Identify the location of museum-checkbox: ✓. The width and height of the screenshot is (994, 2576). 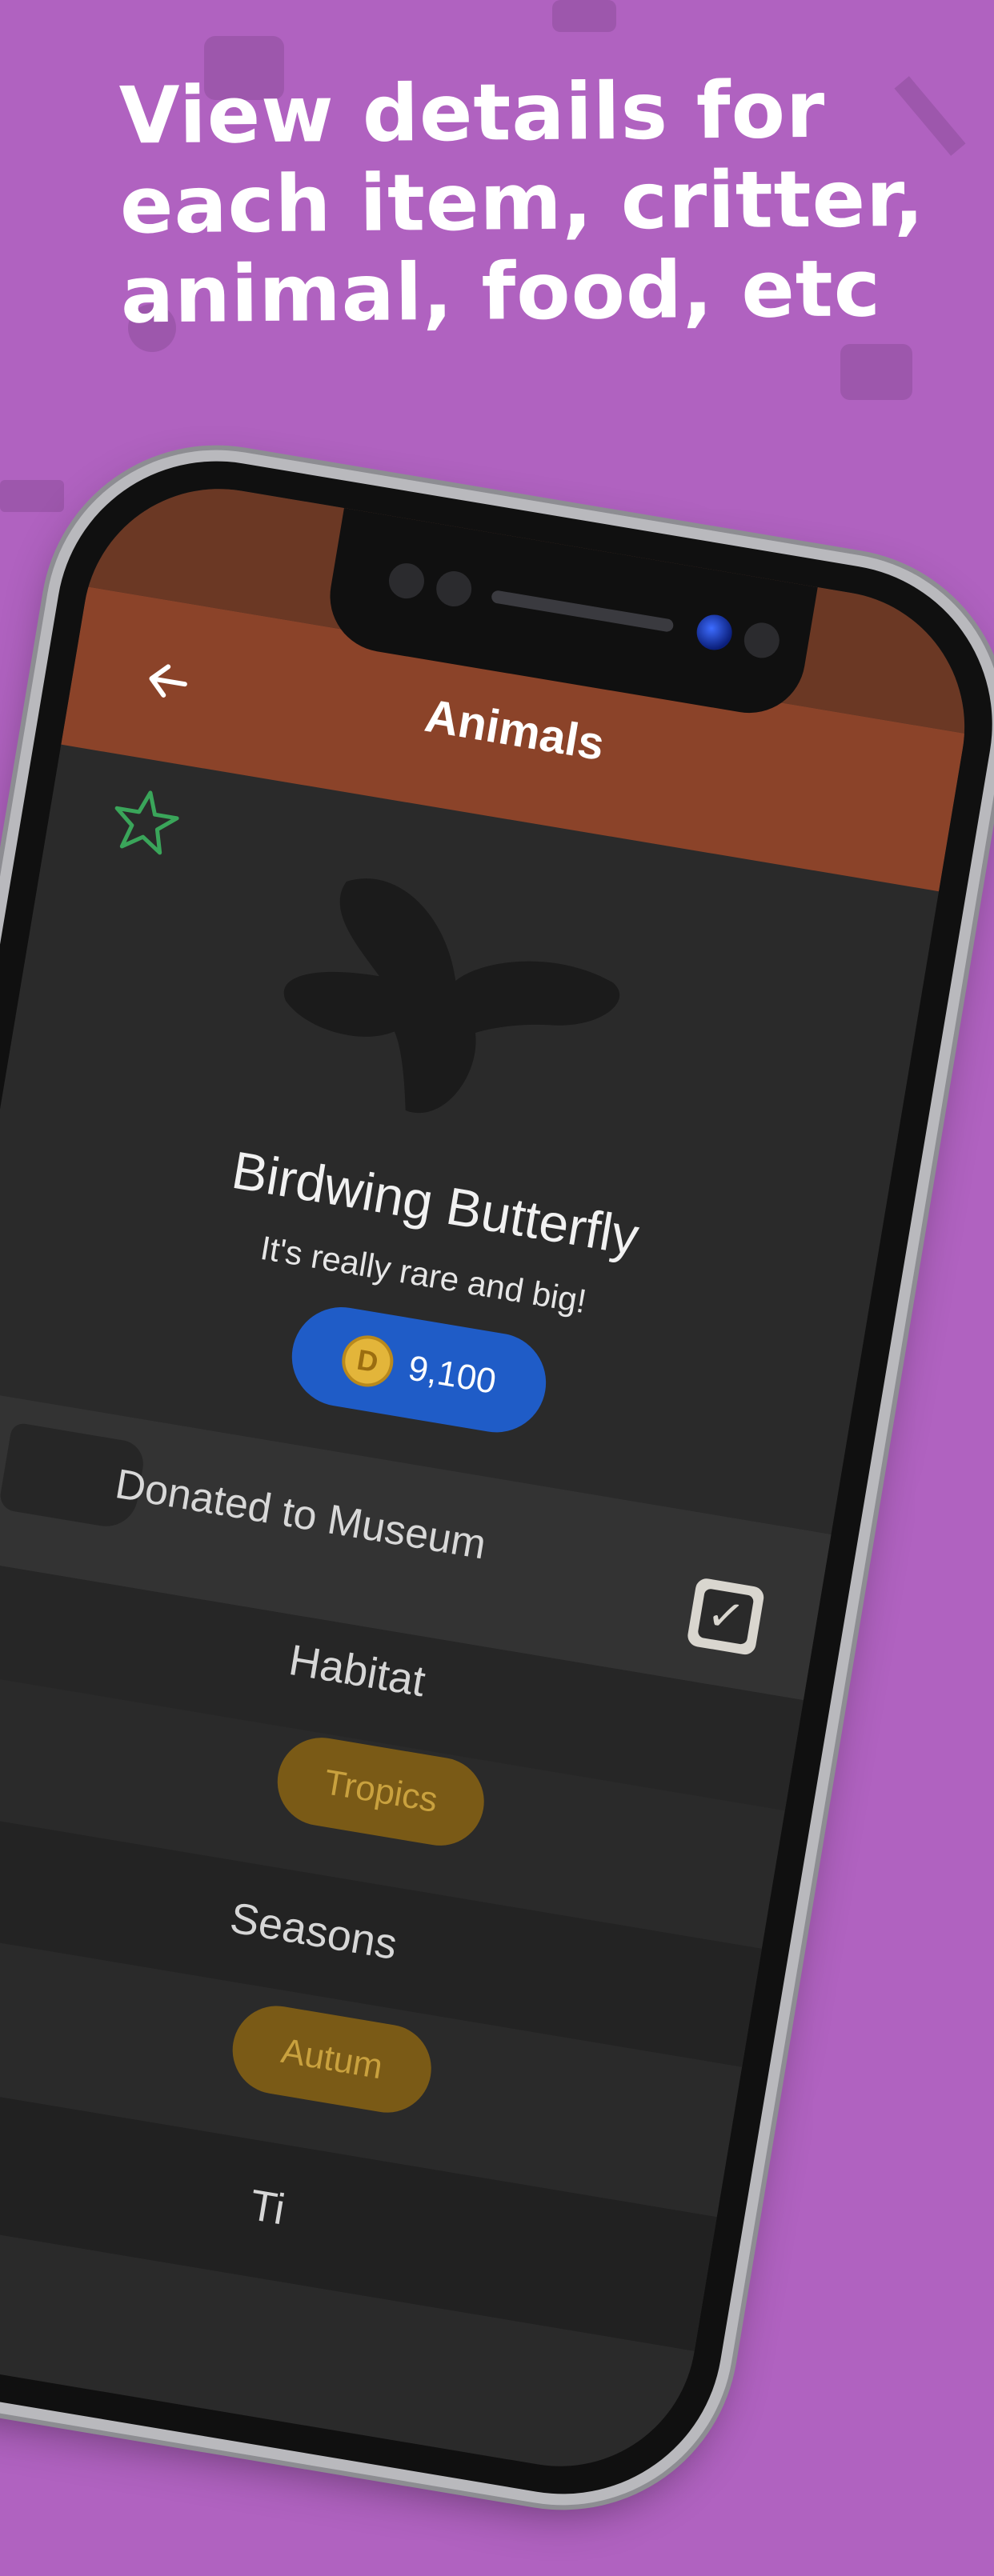
(726, 1617).